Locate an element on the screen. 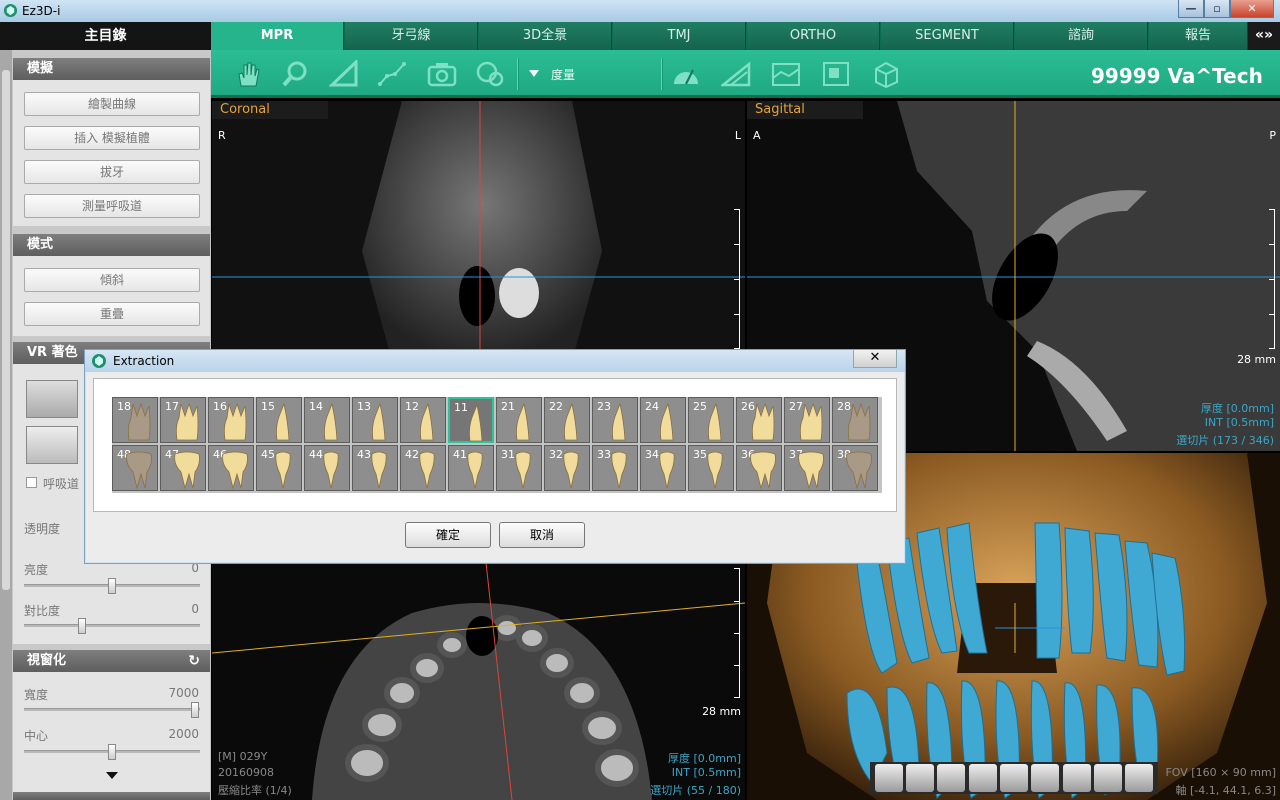  width-slider is located at coordinates (112, 710).